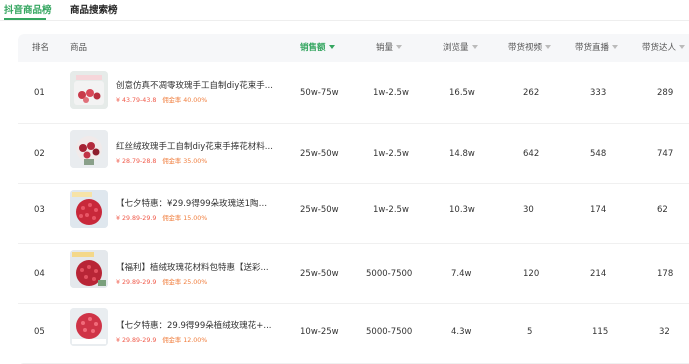 The image size is (689, 364). I want to click on rank-number: 01, so click(39, 93).